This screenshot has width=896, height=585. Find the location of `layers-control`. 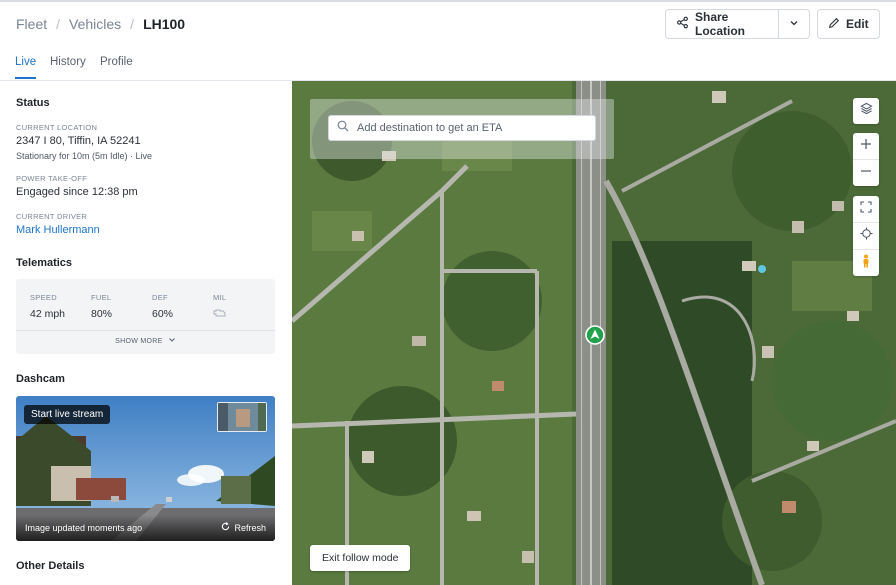

layers-control is located at coordinates (866, 111).